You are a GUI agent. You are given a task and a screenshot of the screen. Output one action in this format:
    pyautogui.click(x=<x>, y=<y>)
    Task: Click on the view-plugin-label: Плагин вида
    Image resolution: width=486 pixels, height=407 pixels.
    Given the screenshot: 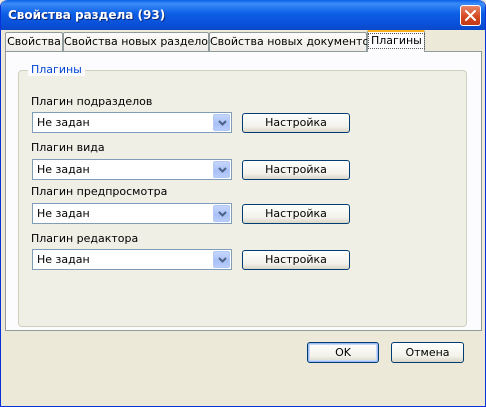 What is the action you would take?
    pyautogui.click(x=68, y=147)
    